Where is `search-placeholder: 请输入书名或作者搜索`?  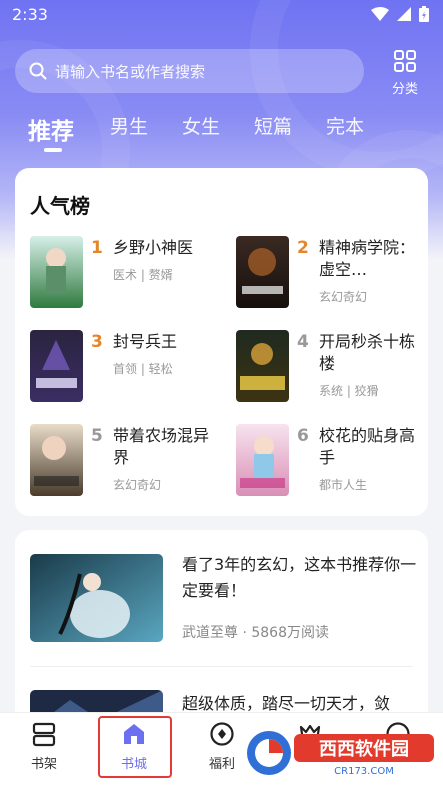 search-placeholder: 请输入书名或作者搜索 is located at coordinates (130, 71).